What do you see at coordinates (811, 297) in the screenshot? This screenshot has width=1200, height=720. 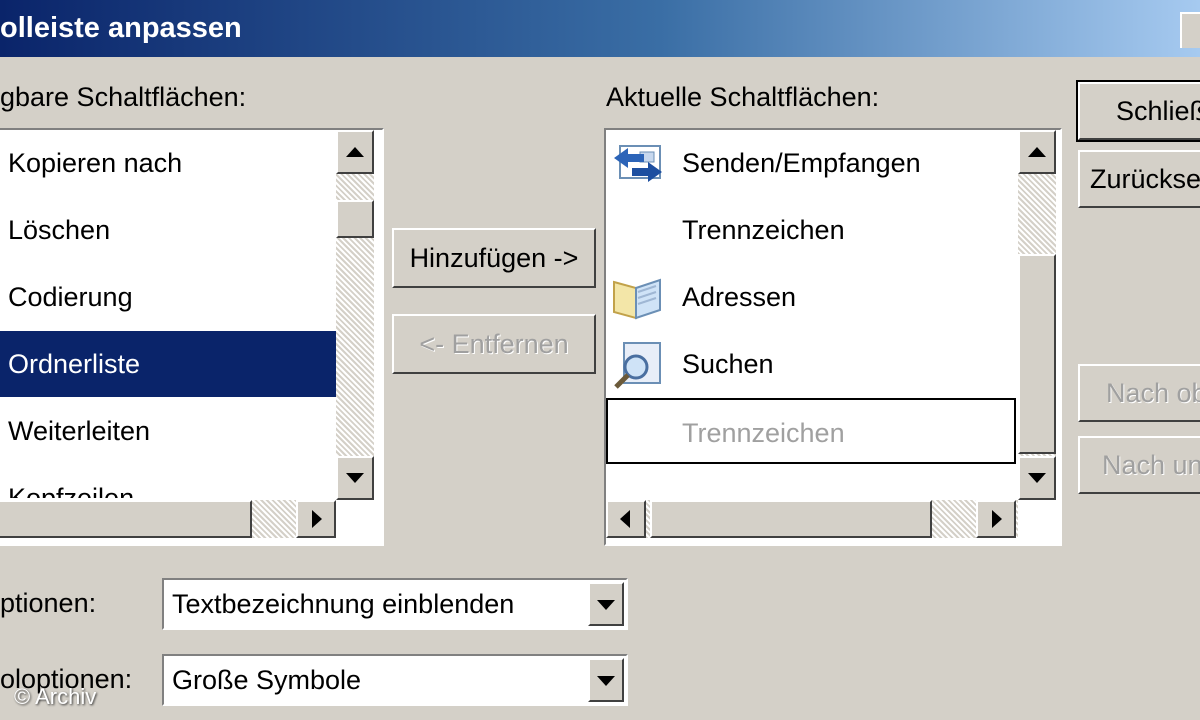 I see `list-item: Adressen` at bounding box center [811, 297].